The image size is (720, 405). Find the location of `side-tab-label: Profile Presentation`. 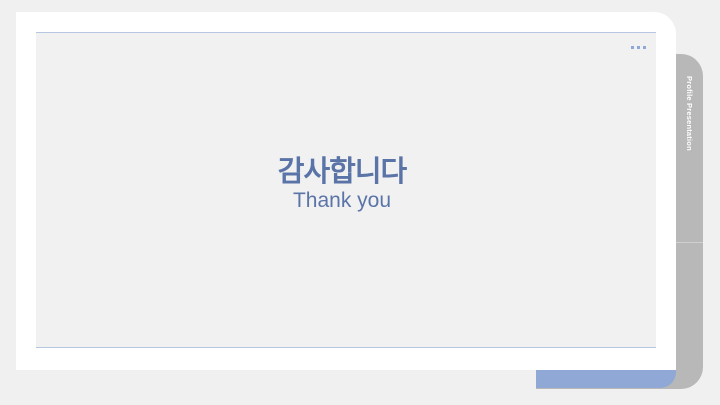

side-tab-label: Profile Presentation is located at coordinates (689, 113).